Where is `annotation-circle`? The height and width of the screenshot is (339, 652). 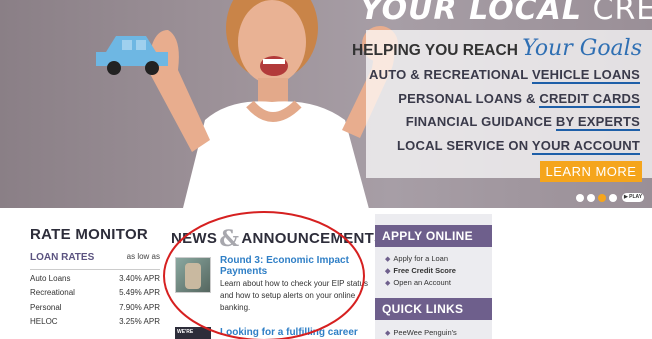 annotation-circle is located at coordinates (264, 275).